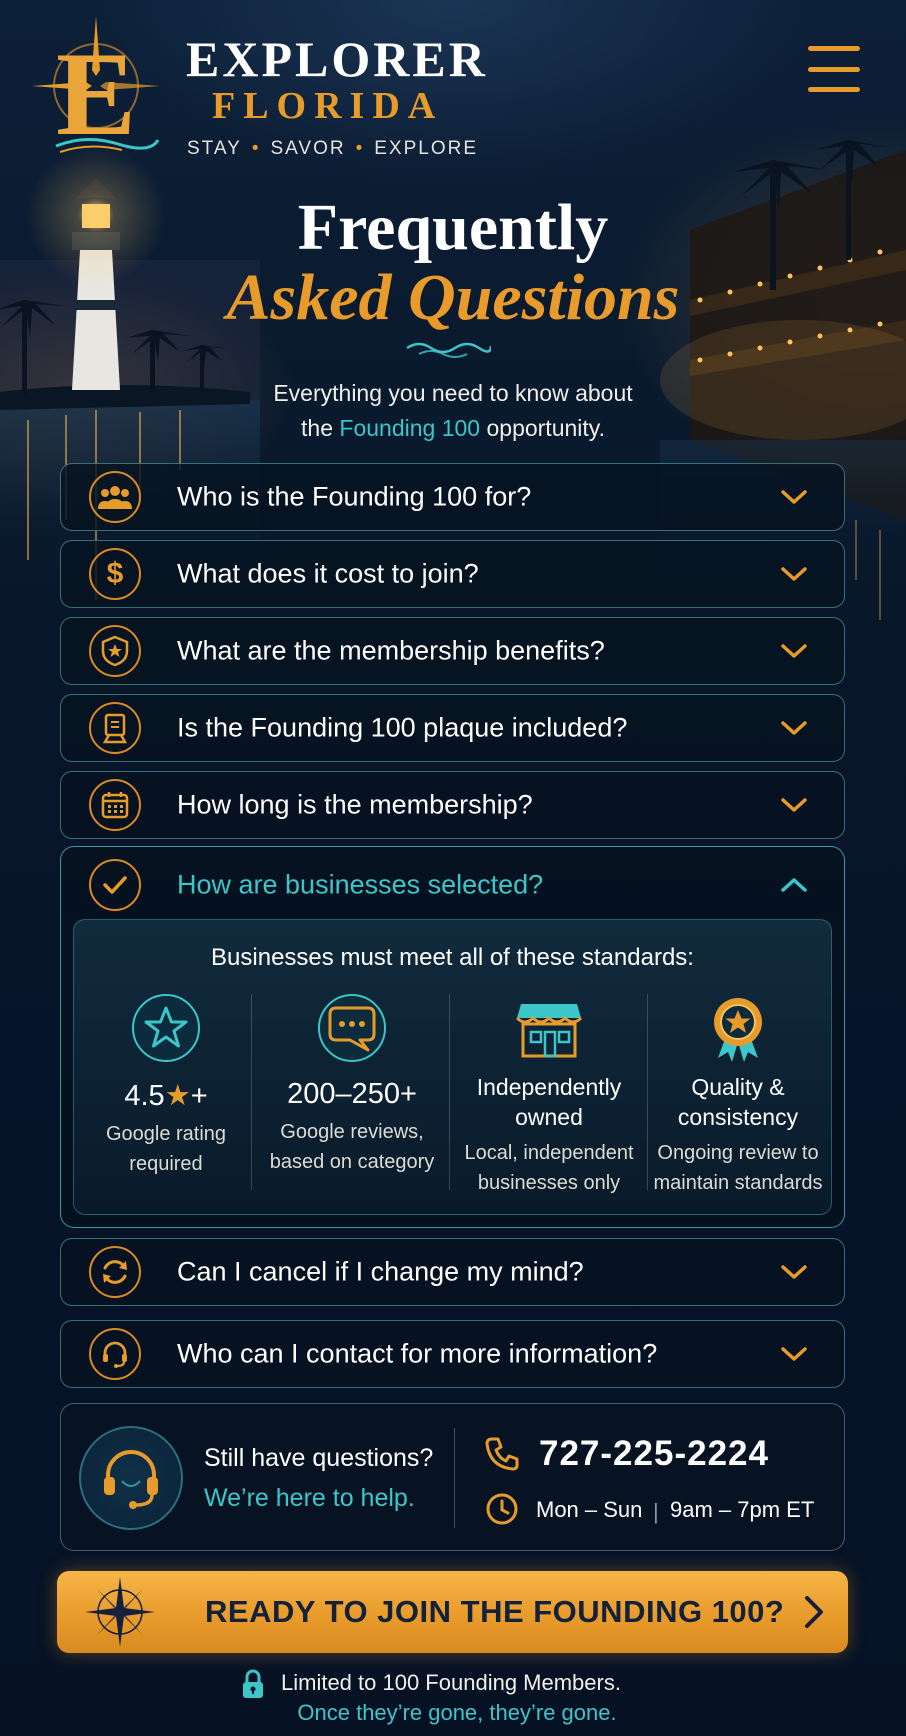 Image resolution: width=906 pixels, height=1736 pixels. I want to click on faq-item-duration: How long is the membership?, so click(452, 805).